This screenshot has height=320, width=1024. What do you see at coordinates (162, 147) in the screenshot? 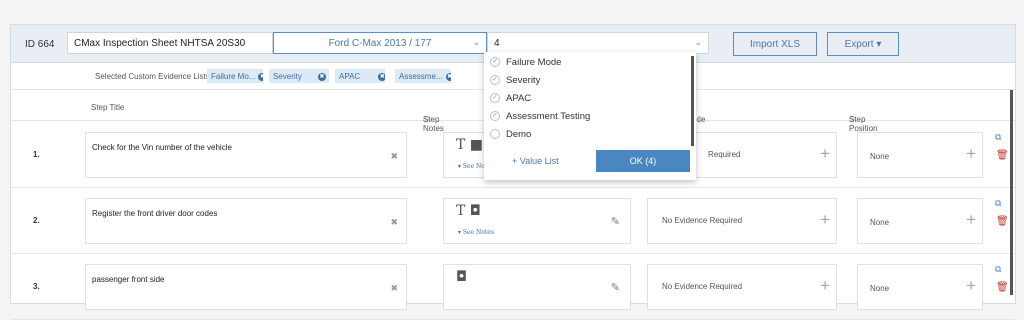
I see `step-title-text: Check for the Vin number of the vehicle` at bounding box center [162, 147].